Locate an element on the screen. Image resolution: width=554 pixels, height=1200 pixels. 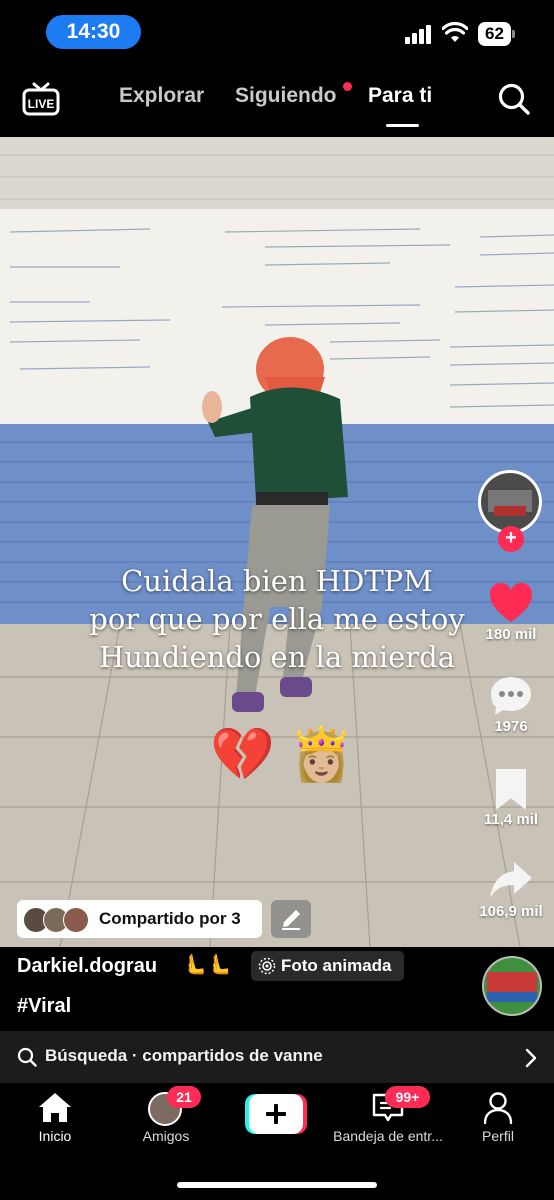
friends-badge: 21 is located at coordinates (184, 1097).